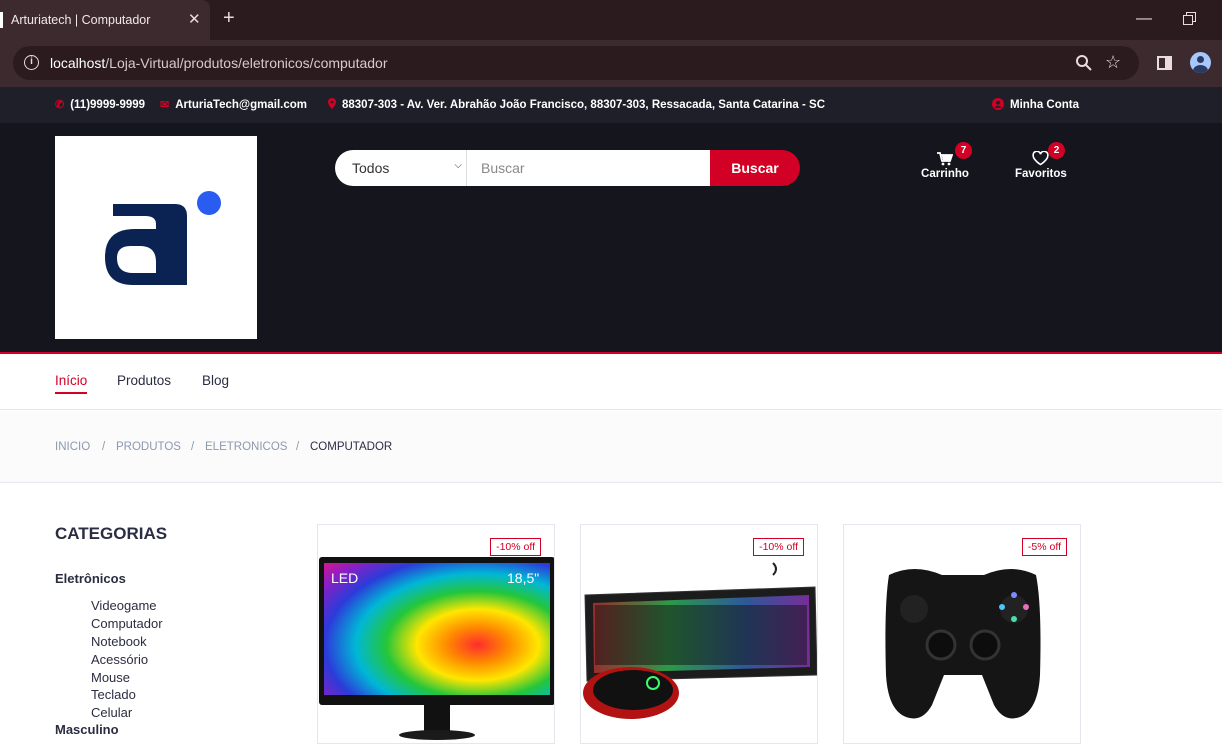 The width and height of the screenshot is (1222, 744). What do you see at coordinates (351, 447) in the screenshot?
I see `breadcrumb-current: COMPUTADOR` at bounding box center [351, 447].